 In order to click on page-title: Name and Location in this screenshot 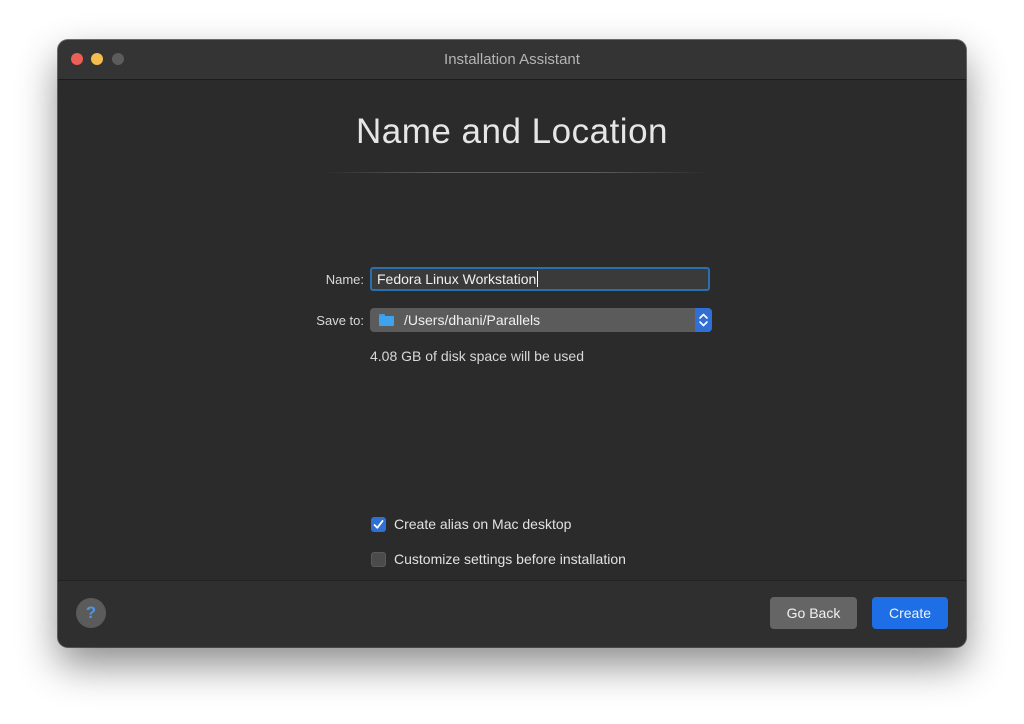, I will do `click(512, 131)`.